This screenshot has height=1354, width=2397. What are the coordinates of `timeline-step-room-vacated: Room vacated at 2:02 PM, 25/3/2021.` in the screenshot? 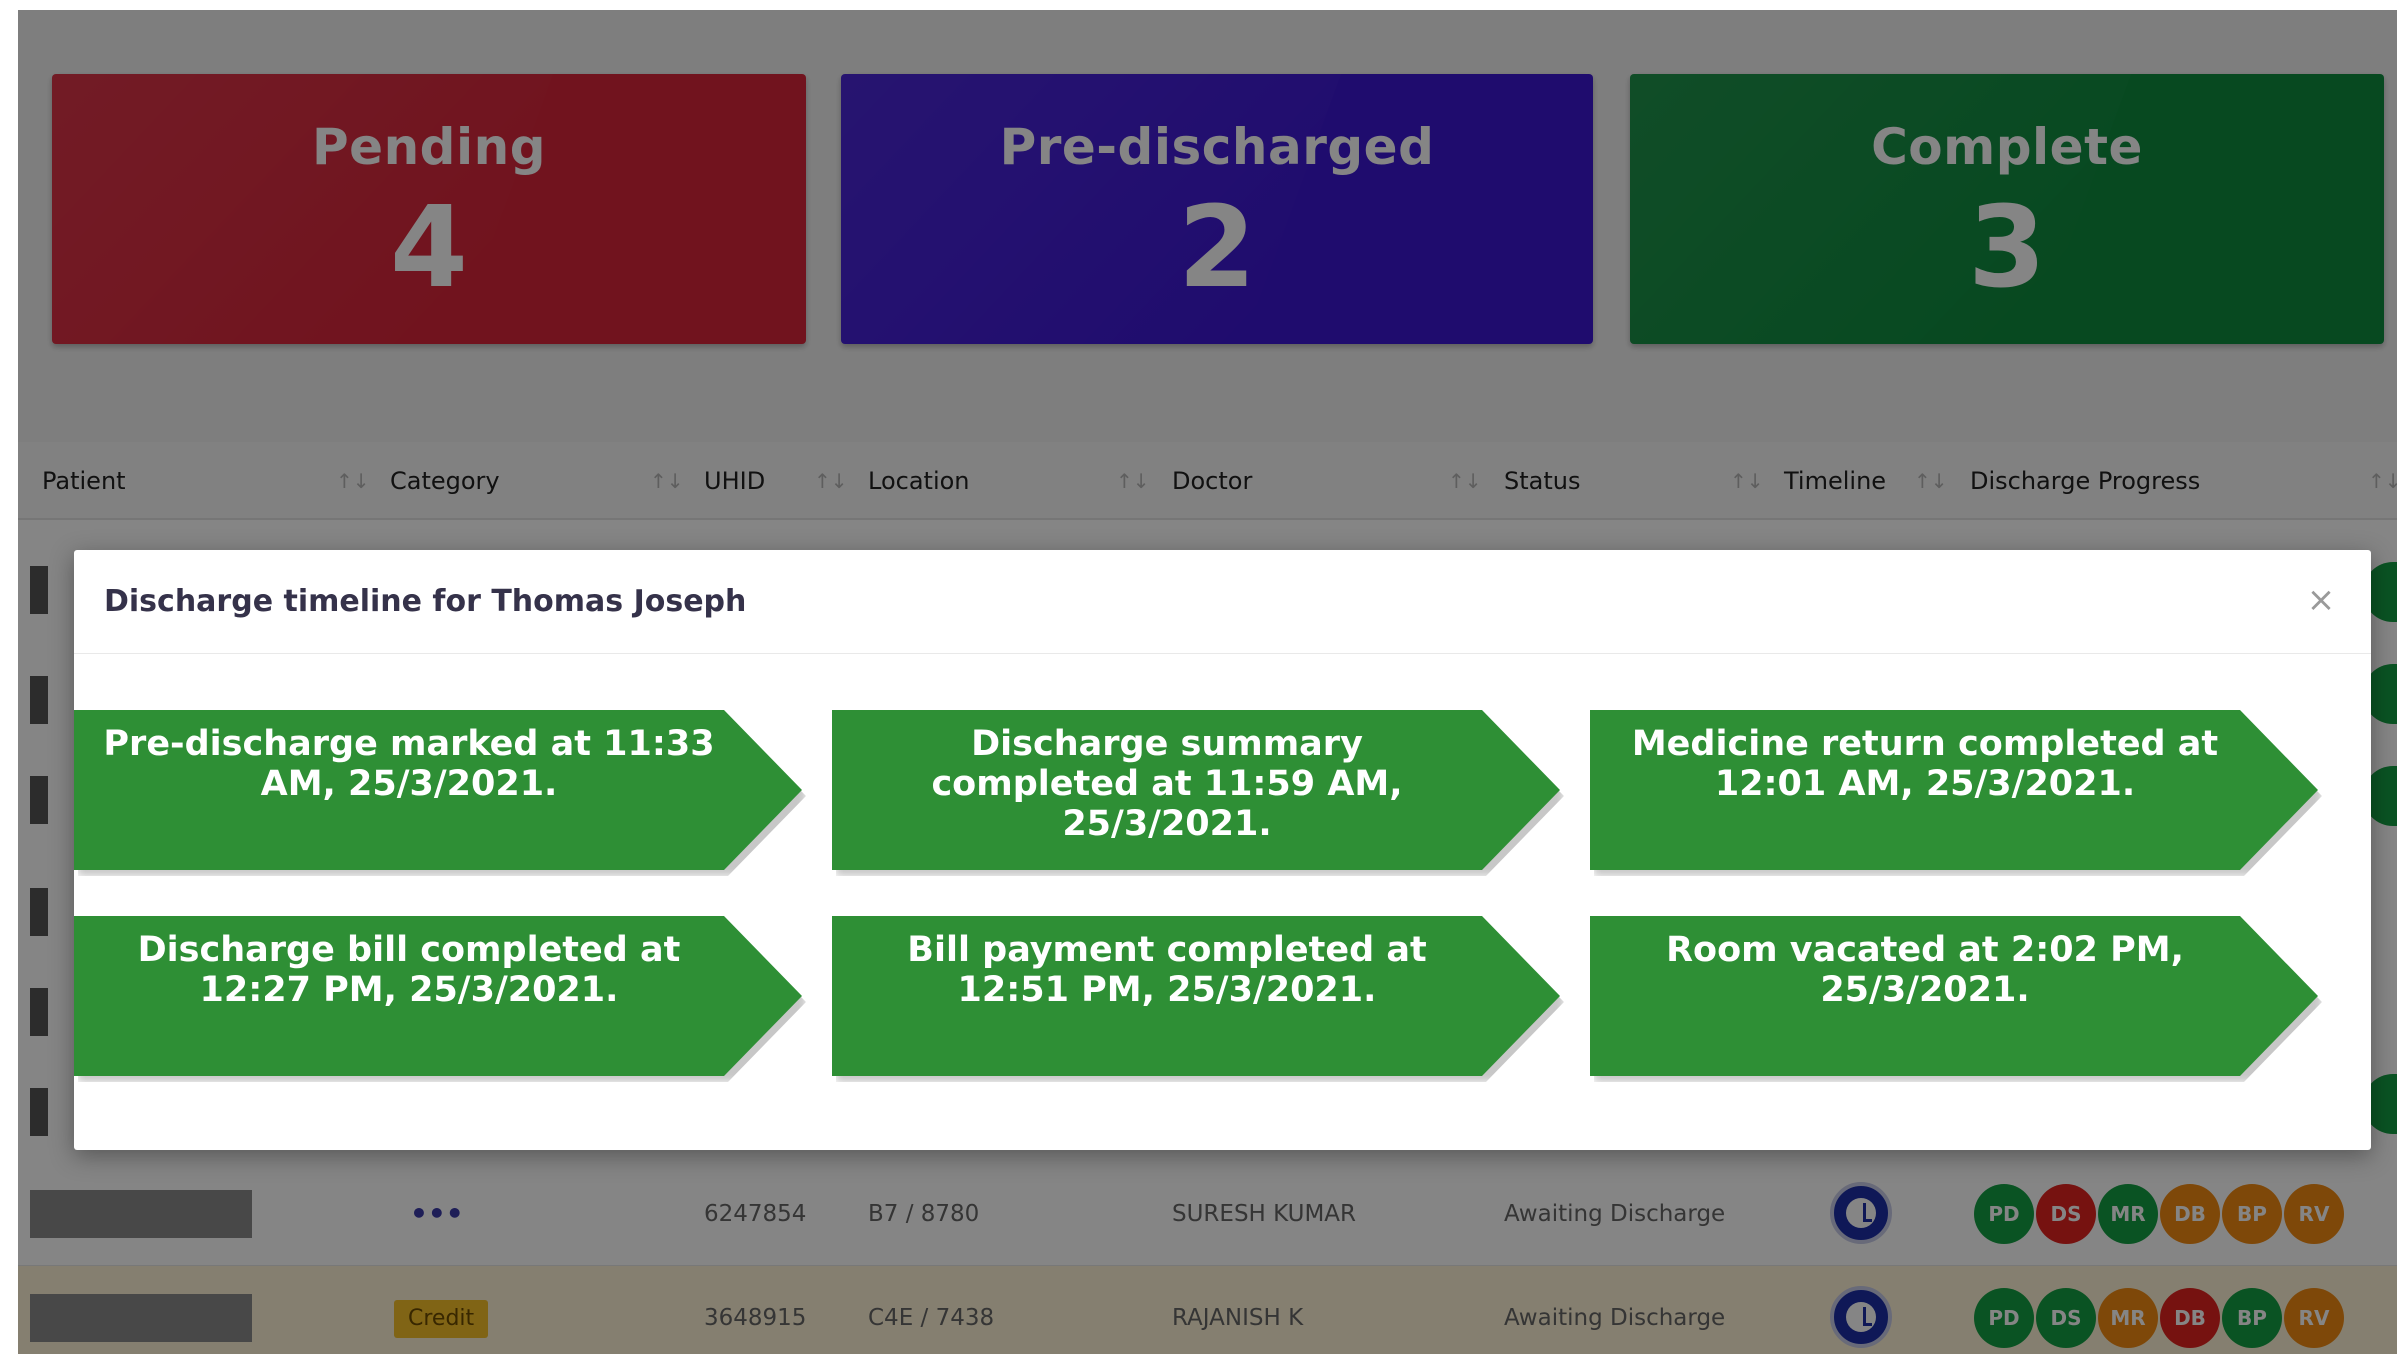 It's located at (1954, 996).